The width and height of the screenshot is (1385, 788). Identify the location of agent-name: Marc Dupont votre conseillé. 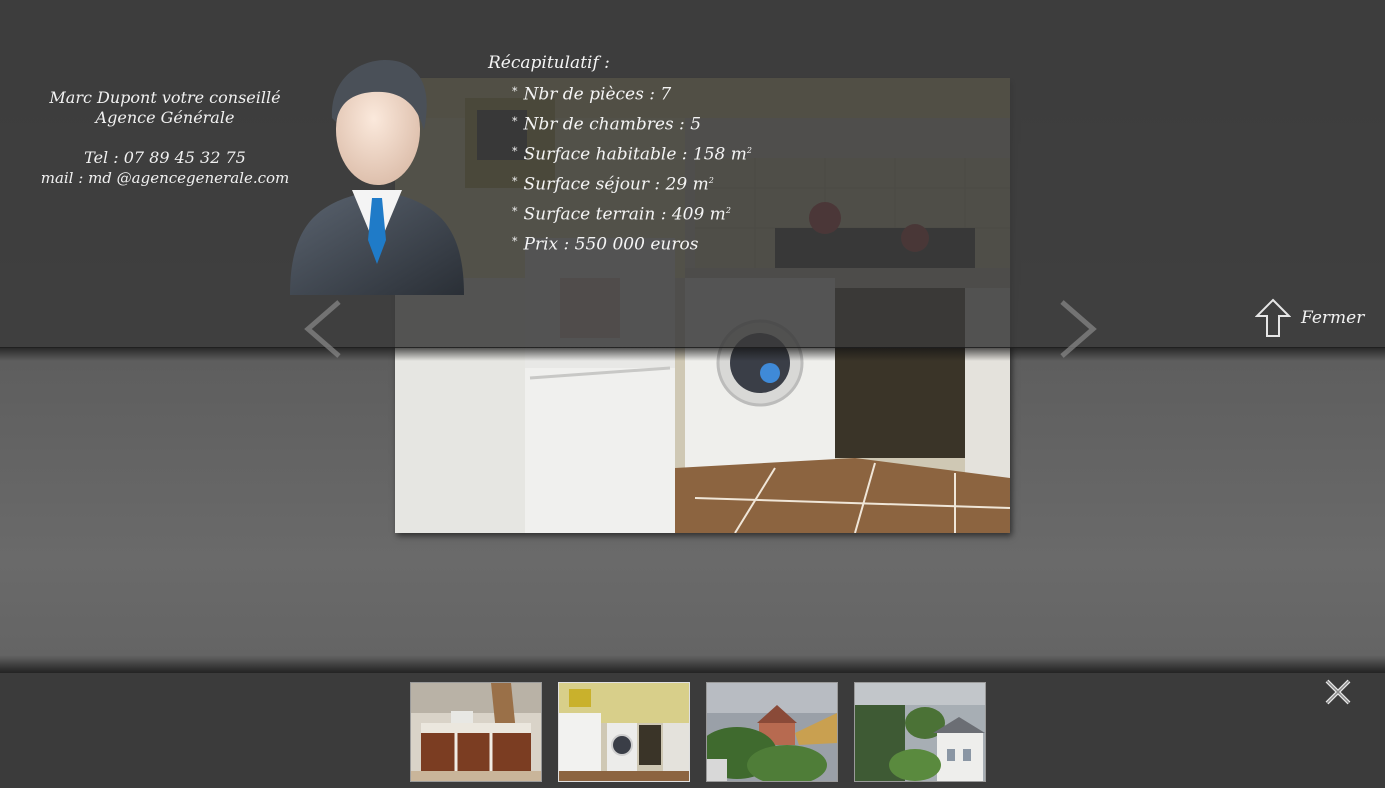
(165, 97).